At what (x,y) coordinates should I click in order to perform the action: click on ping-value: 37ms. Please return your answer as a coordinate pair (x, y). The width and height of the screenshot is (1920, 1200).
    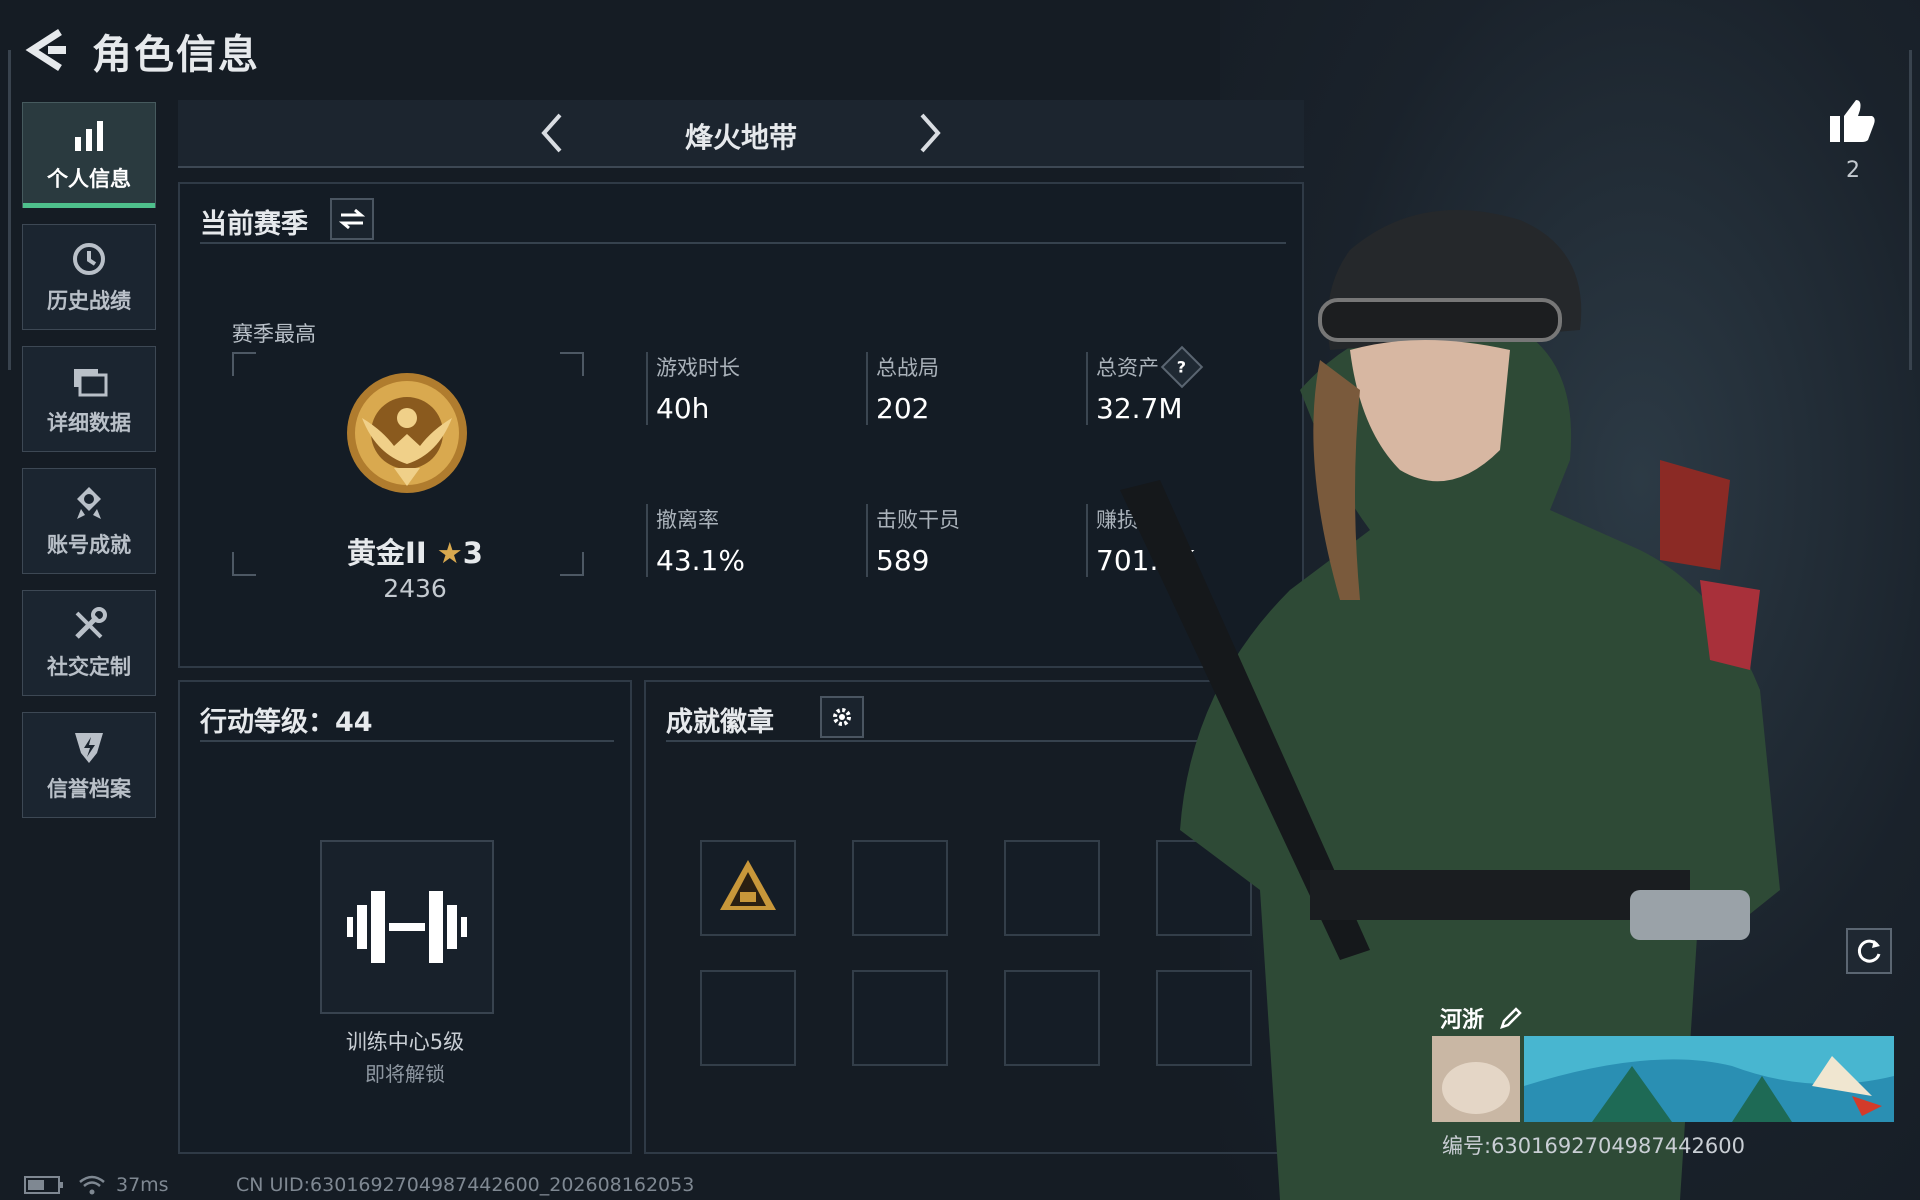
    Looking at the image, I should click on (142, 1185).